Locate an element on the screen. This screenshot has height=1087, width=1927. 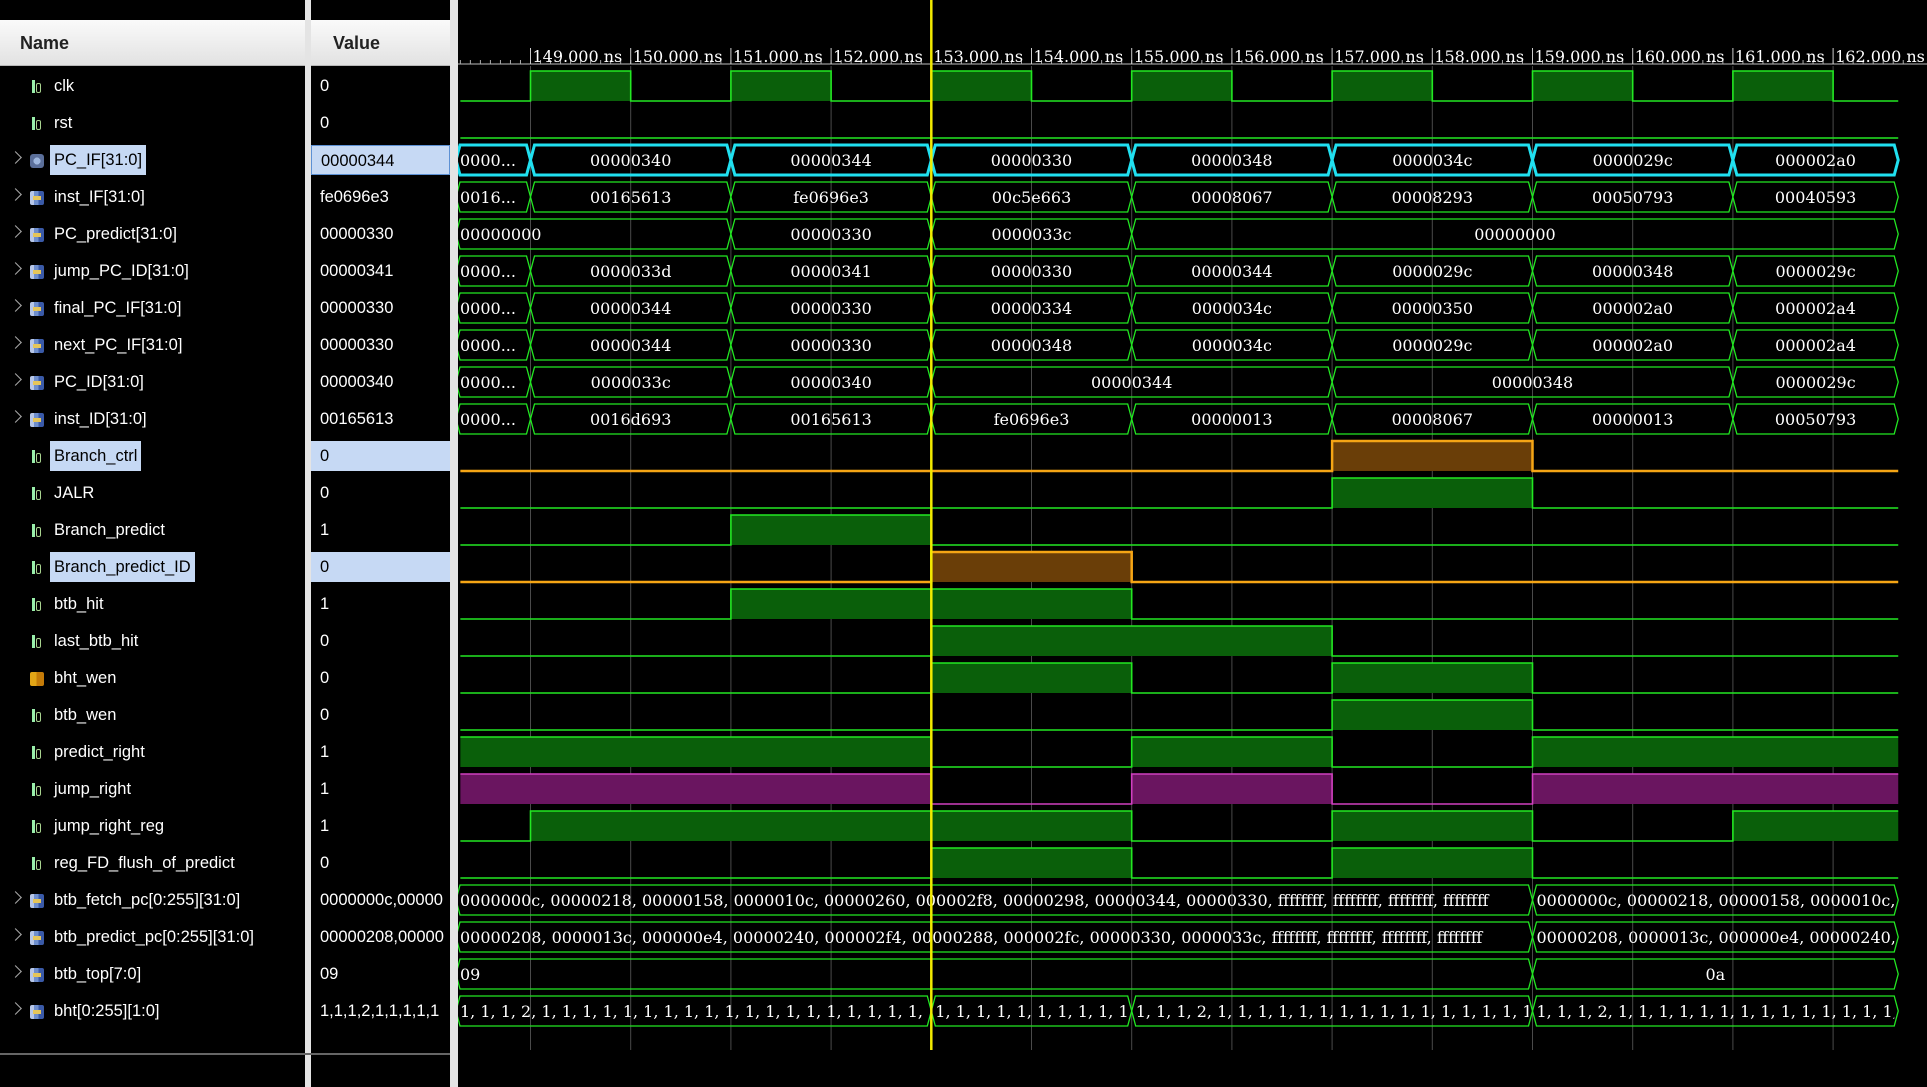
signal-name: clk is located at coordinates (64, 86).